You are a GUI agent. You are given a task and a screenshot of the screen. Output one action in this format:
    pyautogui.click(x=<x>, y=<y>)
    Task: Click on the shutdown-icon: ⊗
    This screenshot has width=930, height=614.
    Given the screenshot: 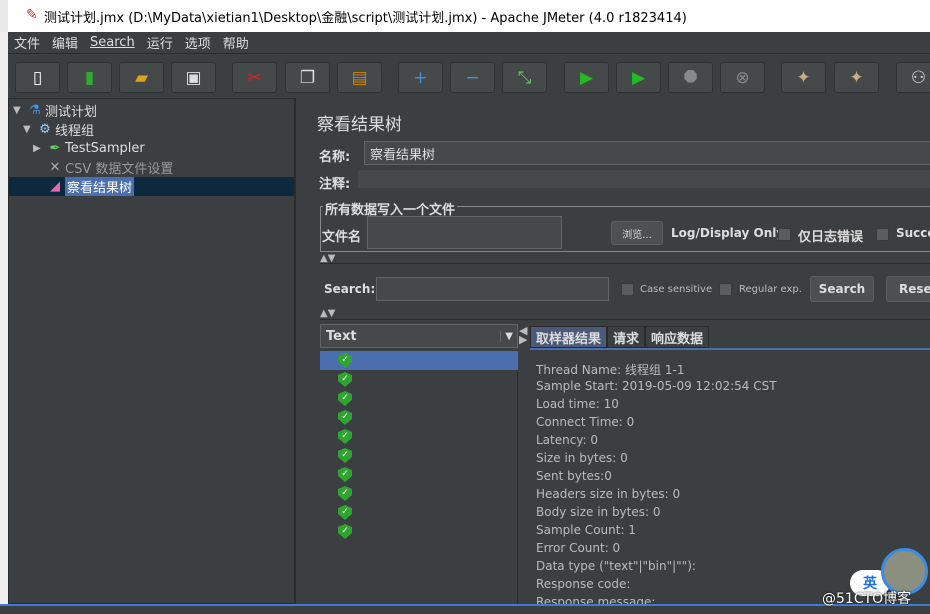 What is the action you would take?
    pyautogui.click(x=742, y=77)
    